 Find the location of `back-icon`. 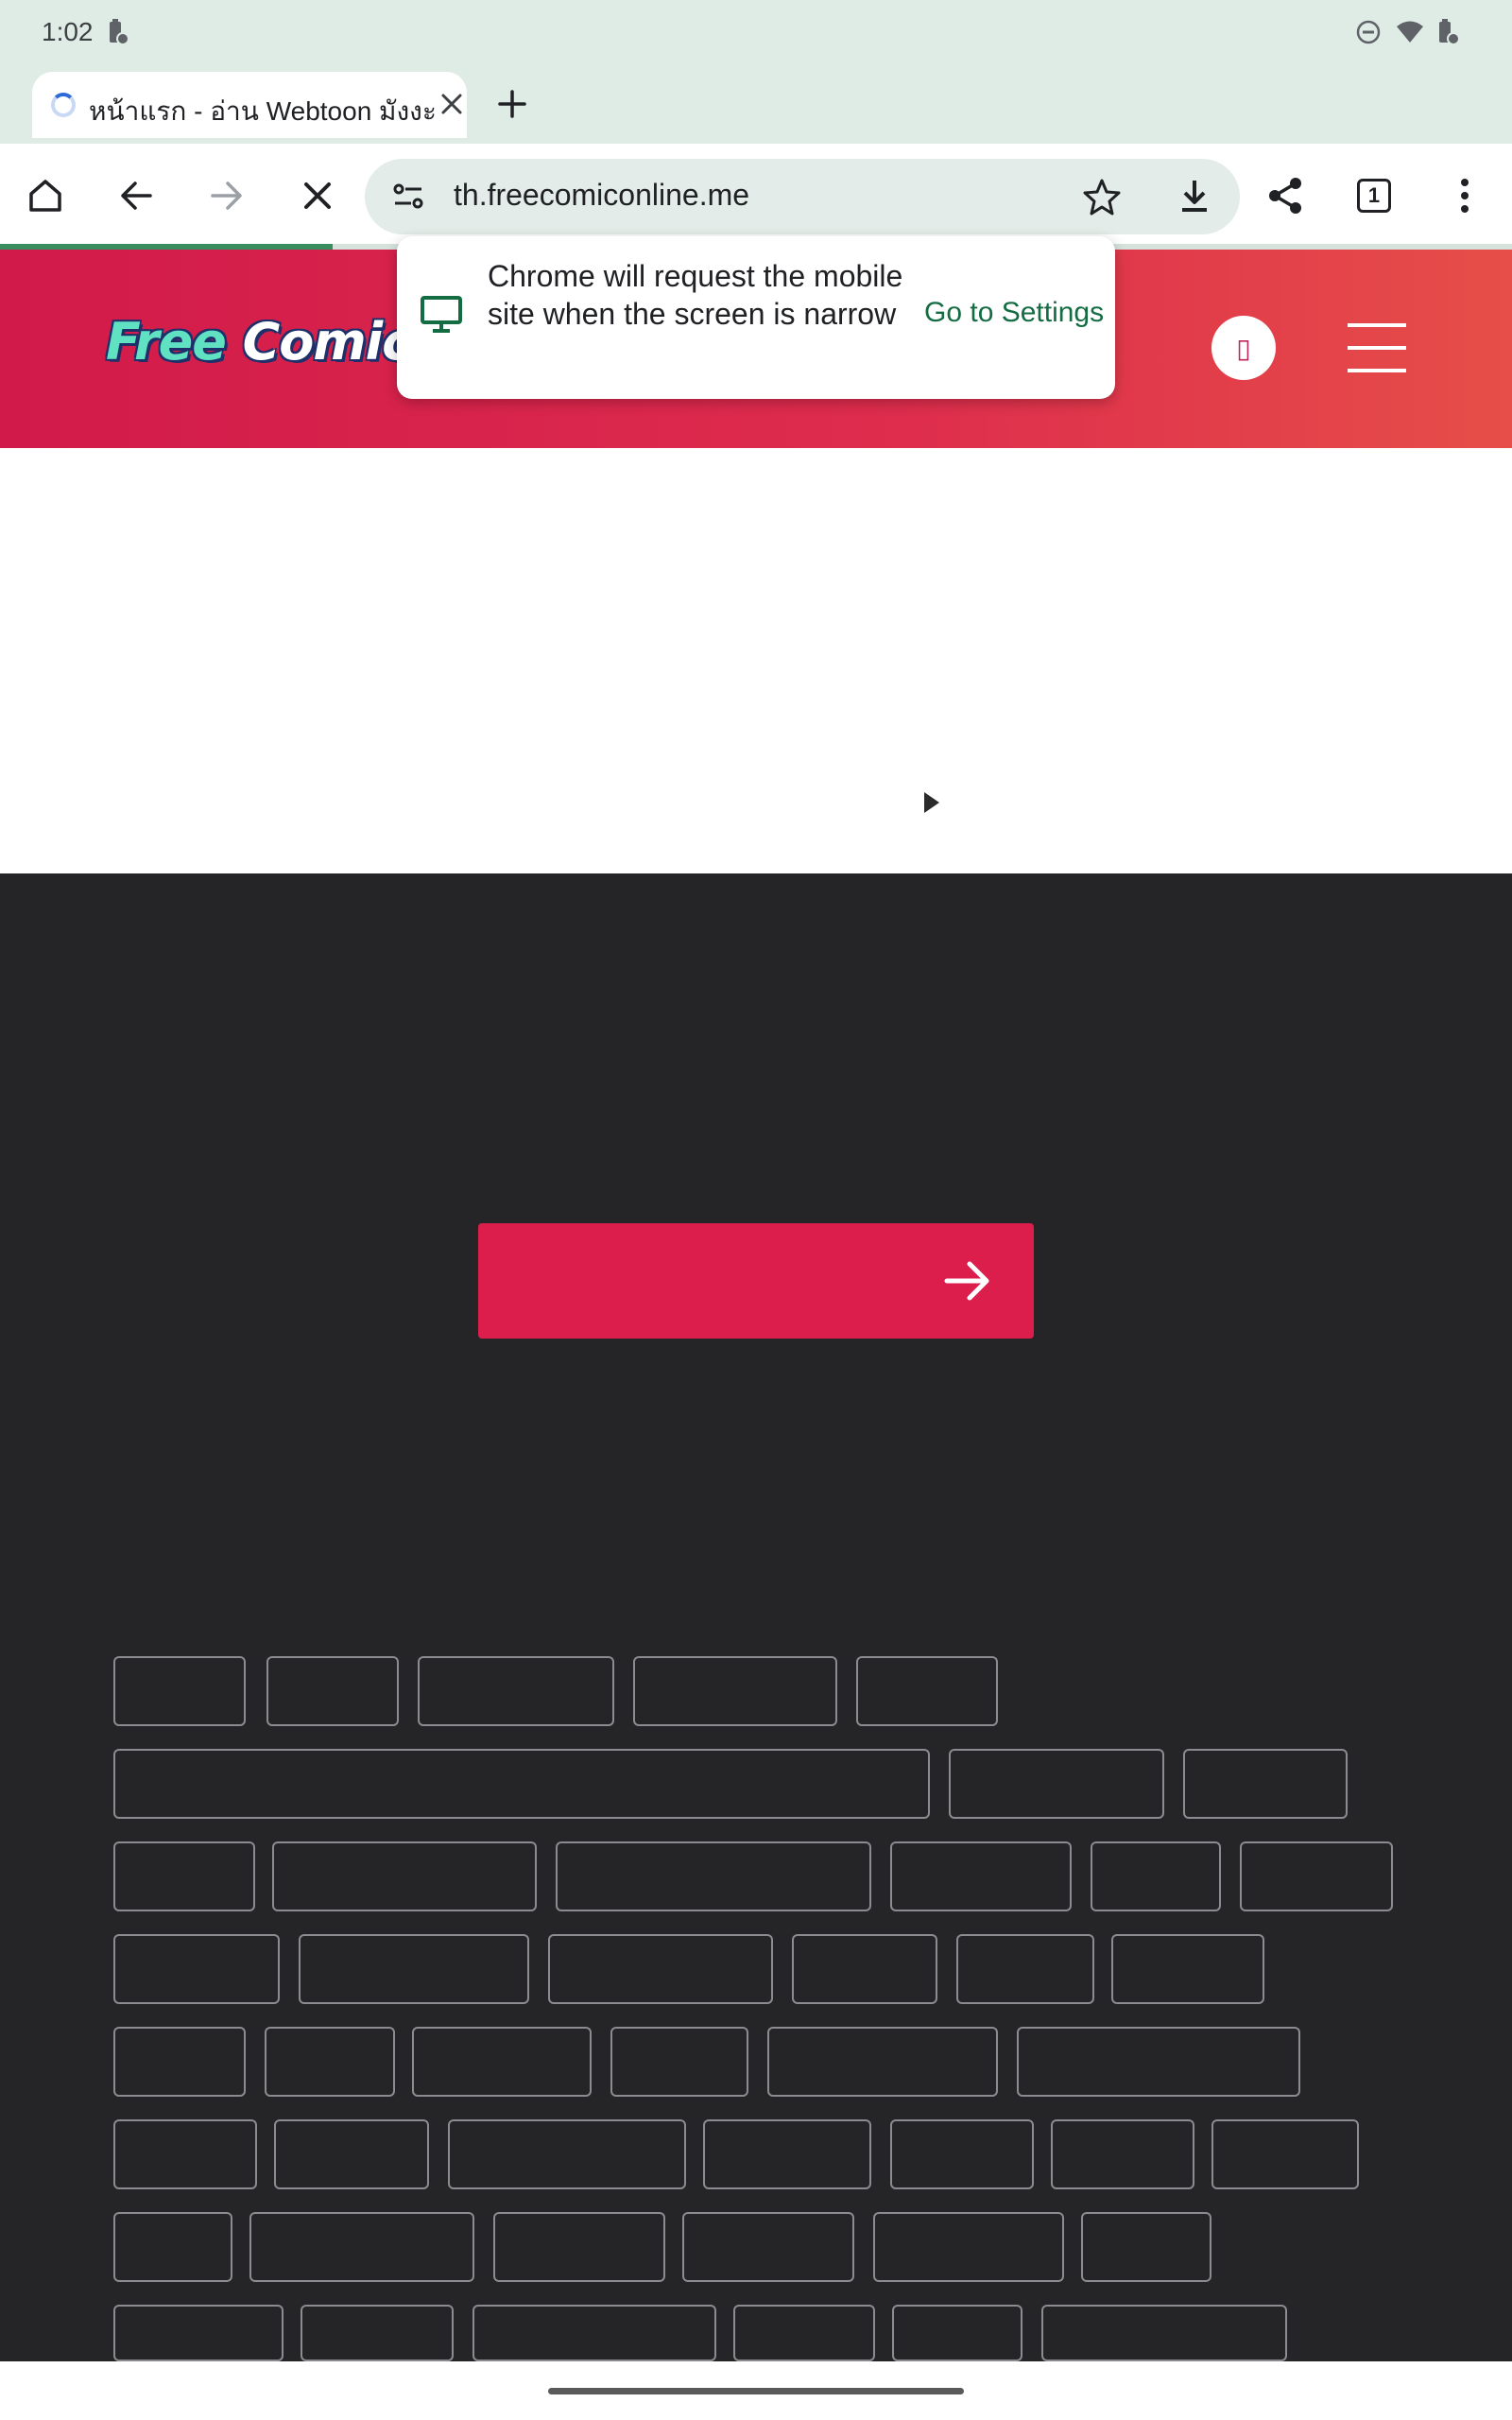

back-icon is located at coordinates (136, 196).